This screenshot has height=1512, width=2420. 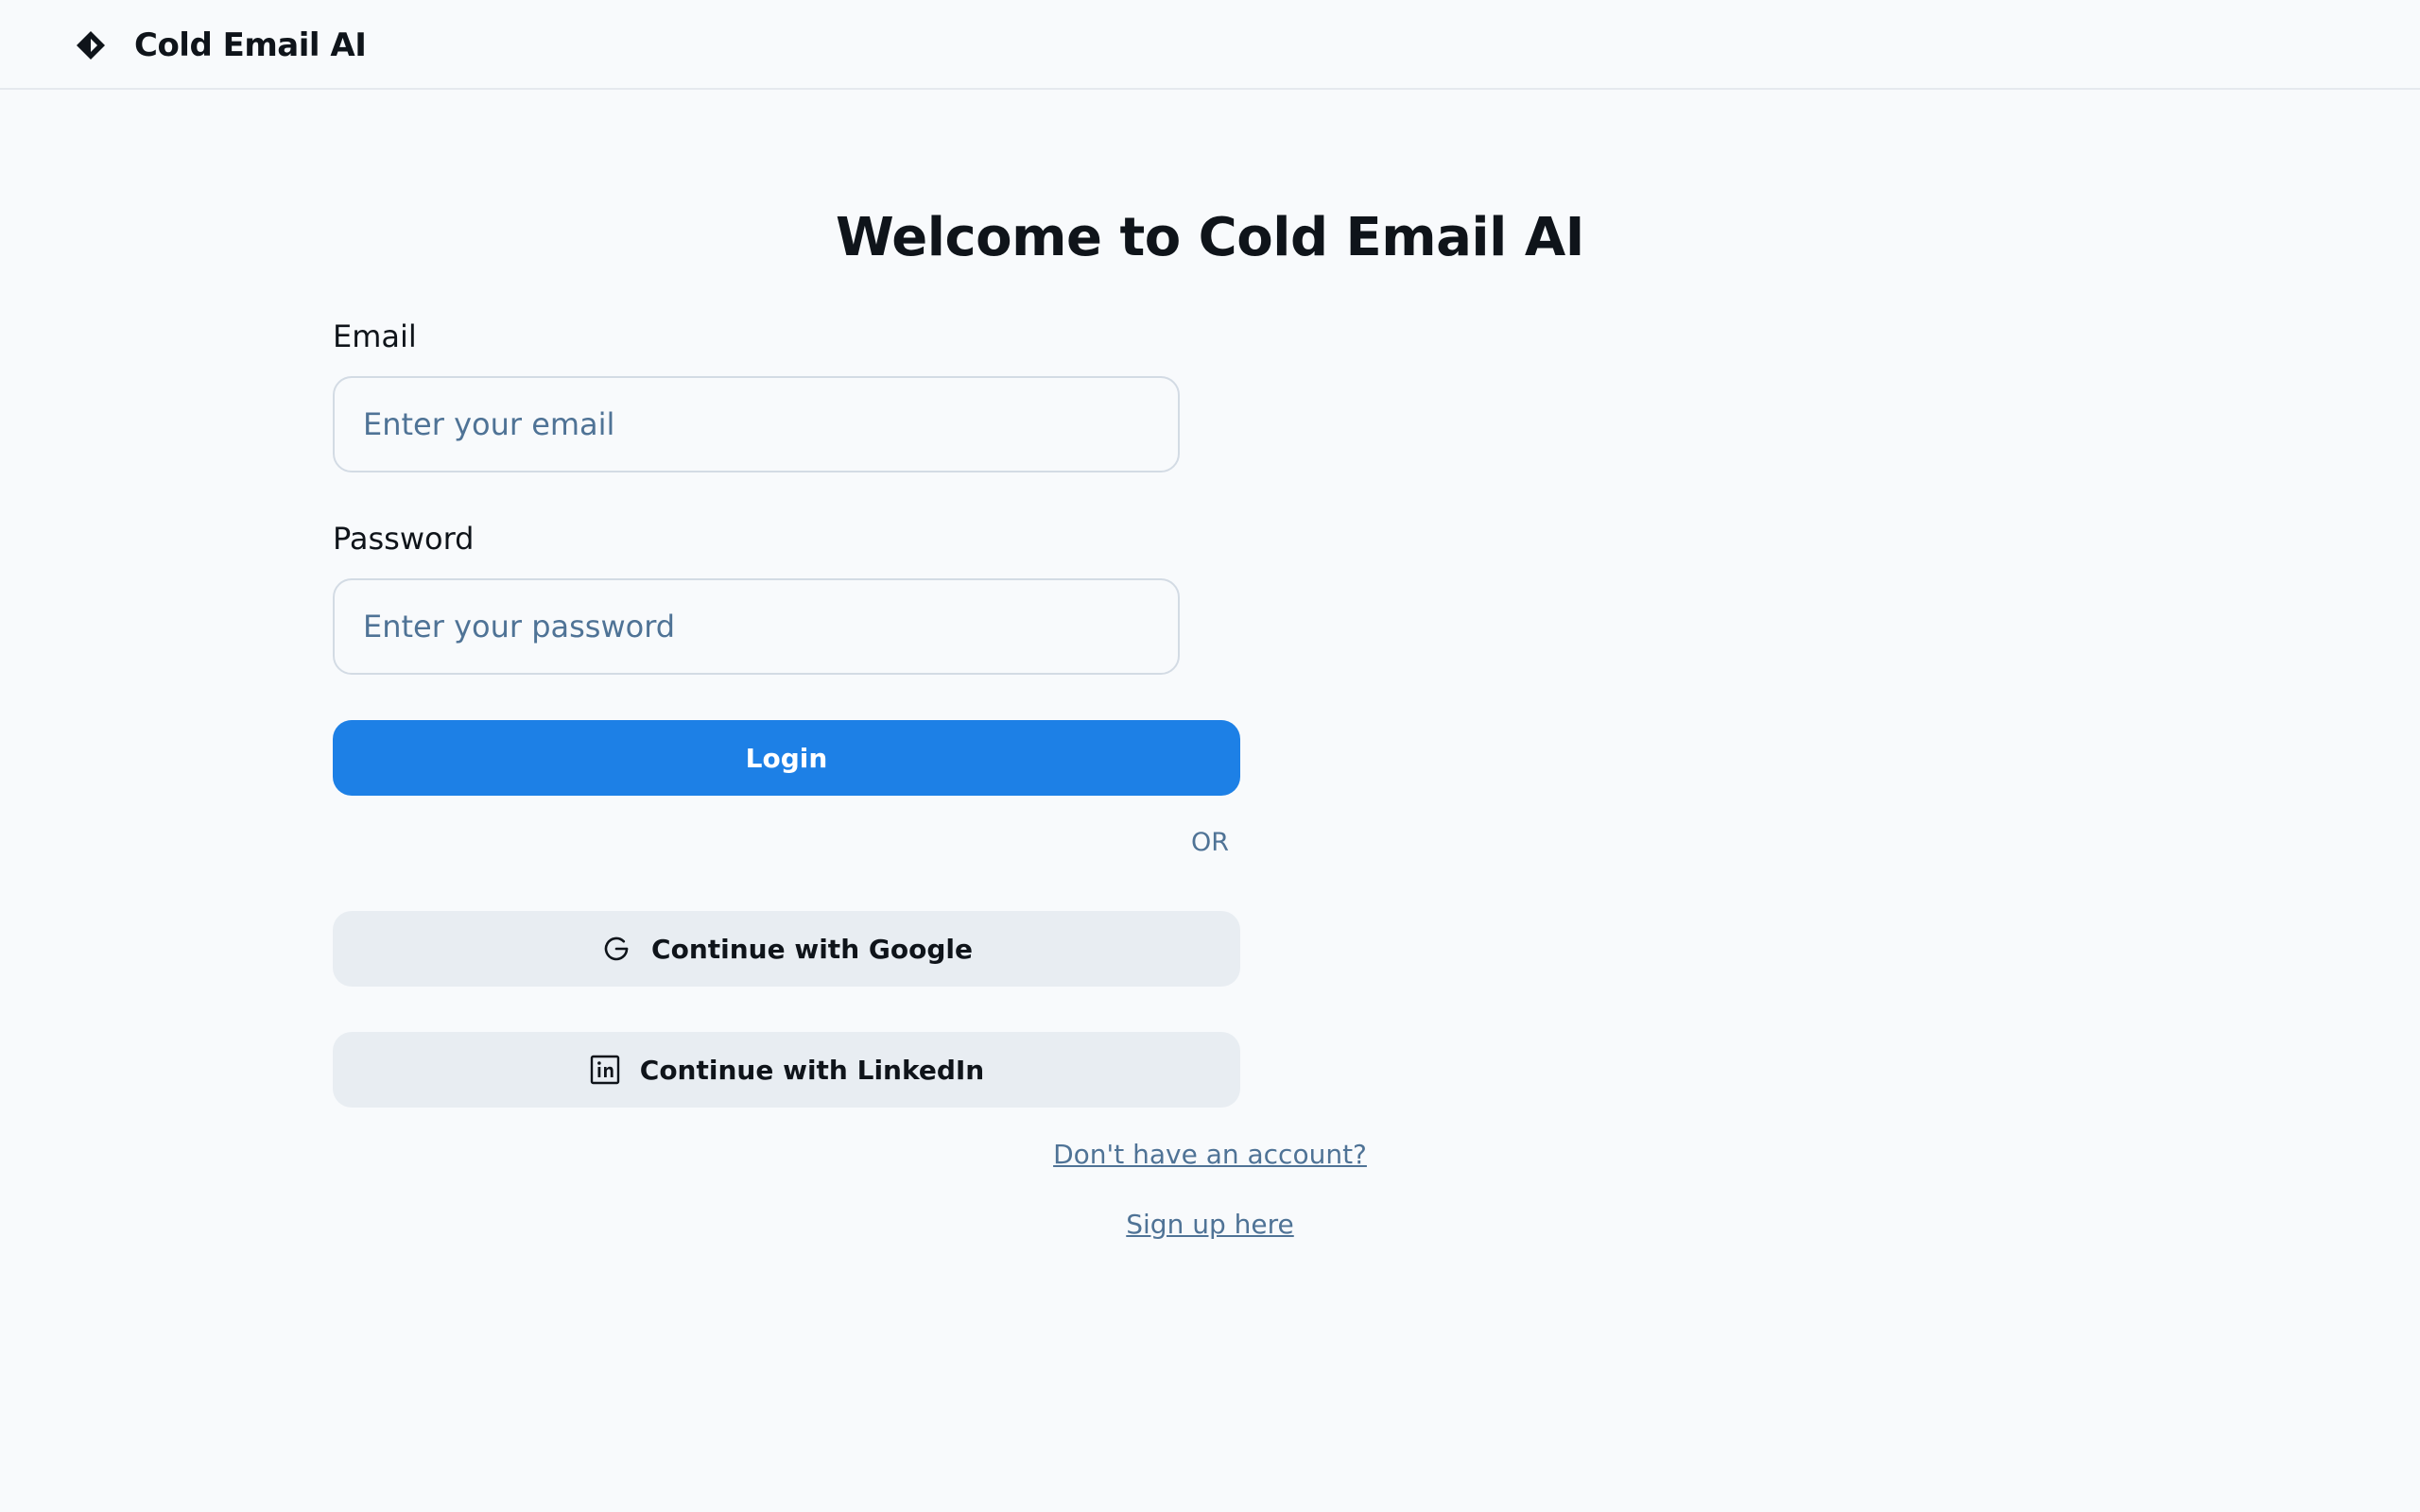 I want to click on no-account-container: Don't have an account?, so click(x=1210, y=1155).